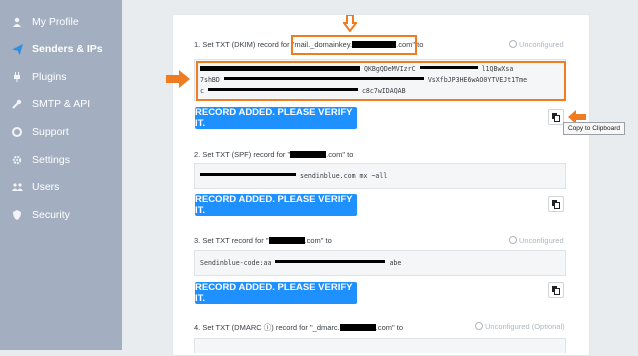 This screenshot has width=638, height=356. What do you see at coordinates (536, 240) in the screenshot?
I see `code-status: Unconfigured` at bounding box center [536, 240].